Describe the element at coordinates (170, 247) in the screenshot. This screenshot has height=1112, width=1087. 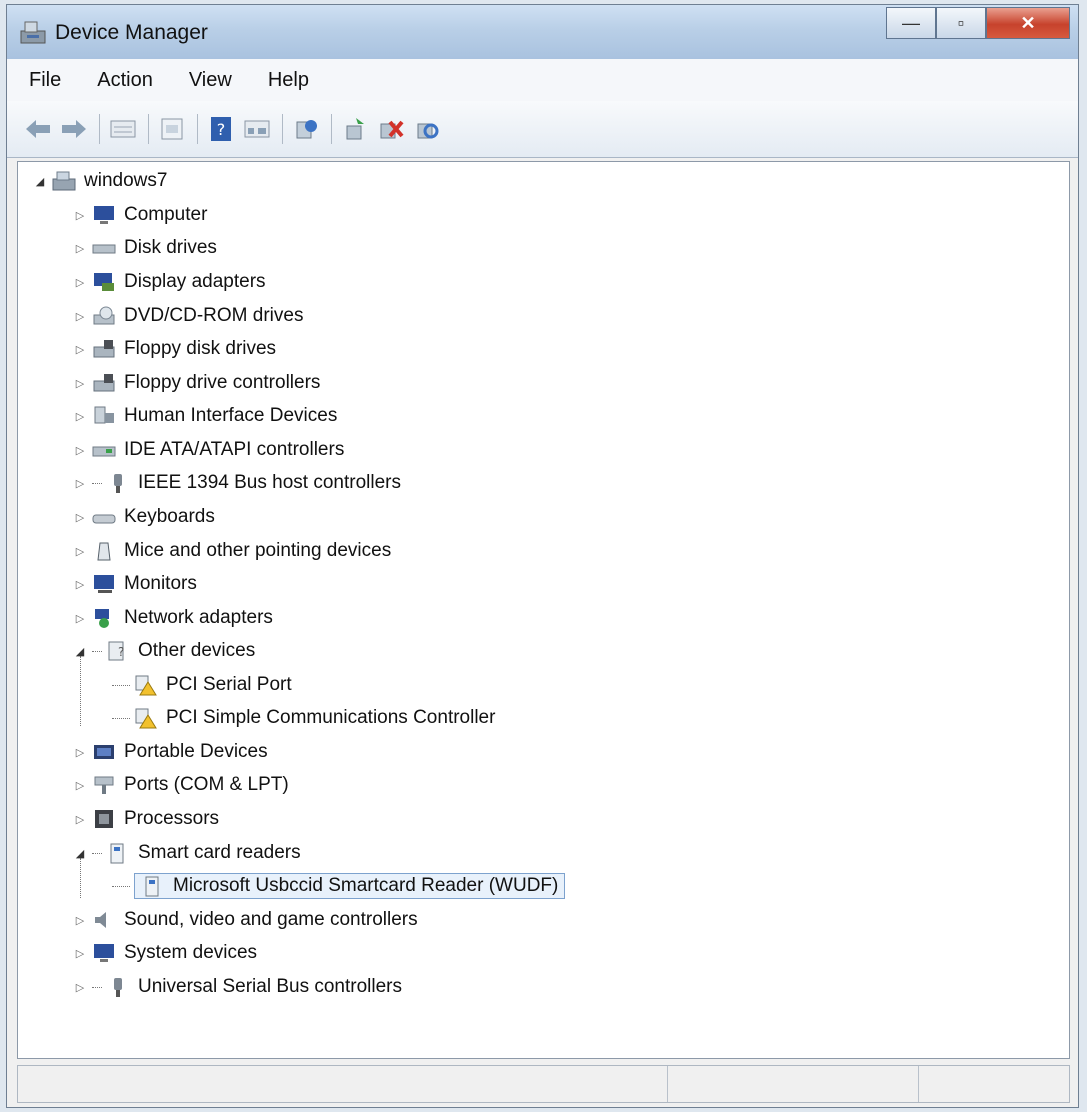
I see `category-label: Disk drives` at that location.